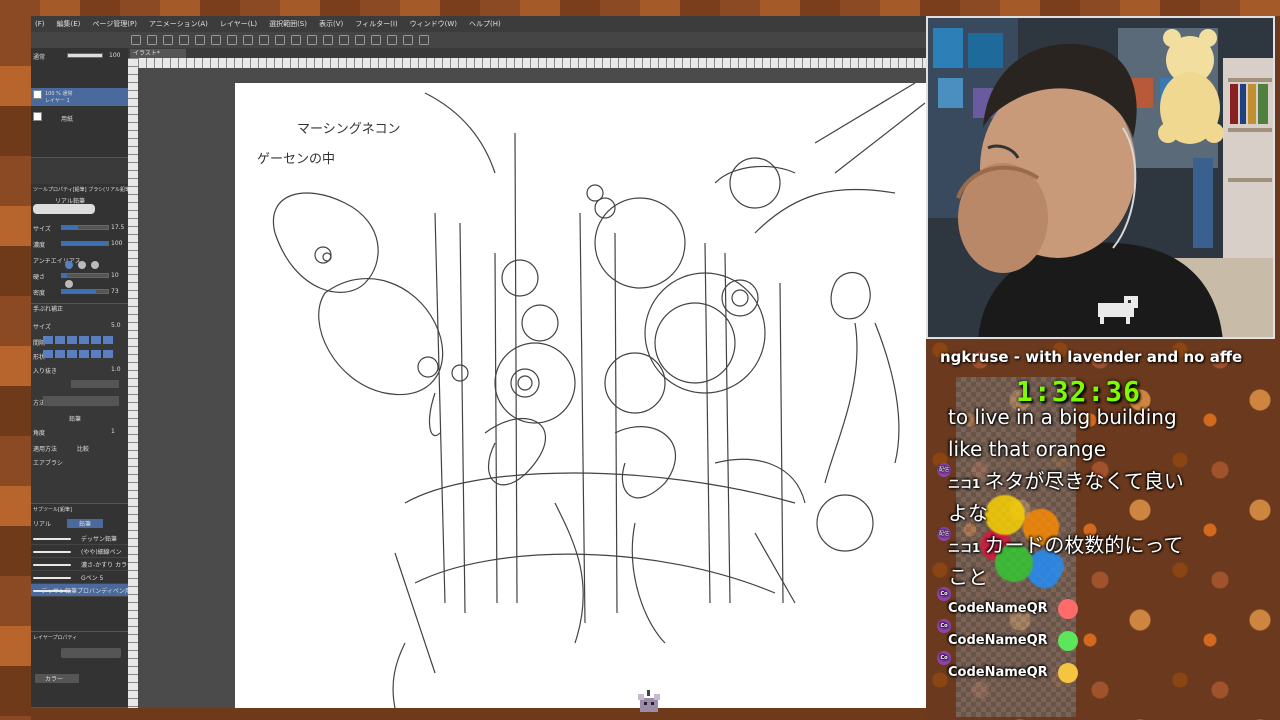 This screenshot has width=1280, height=720. What do you see at coordinates (433, 24) in the screenshot?
I see `menu-window: ウィンドウ(W)` at bounding box center [433, 24].